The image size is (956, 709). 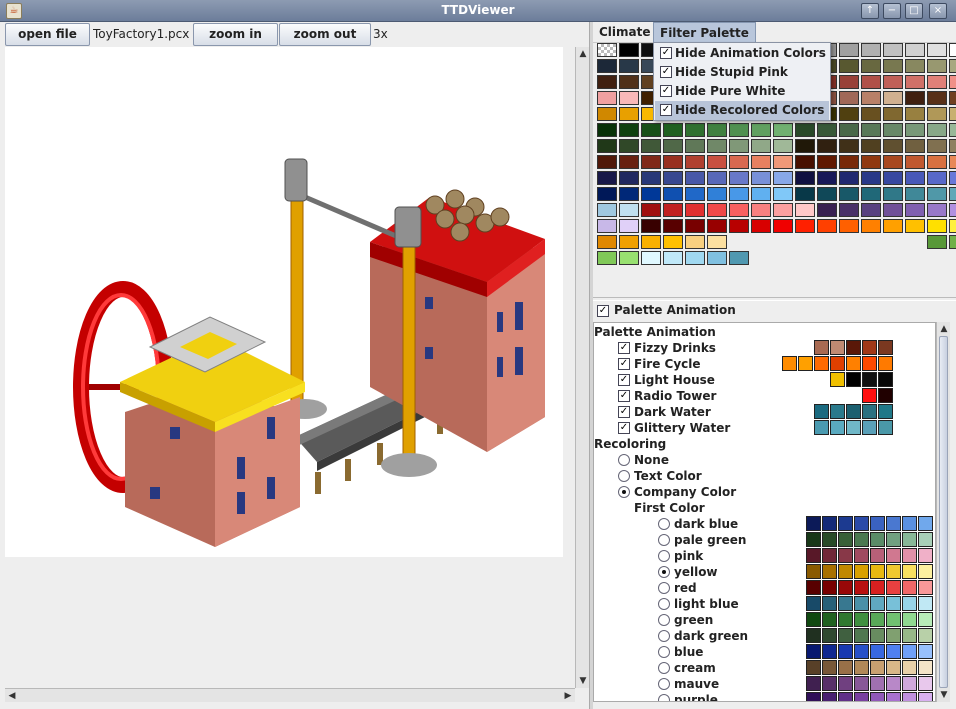 What do you see at coordinates (603, 311) in the screenshot?
I see `palette-animation-checkbox: ✓` at bounding box center [603, 311].